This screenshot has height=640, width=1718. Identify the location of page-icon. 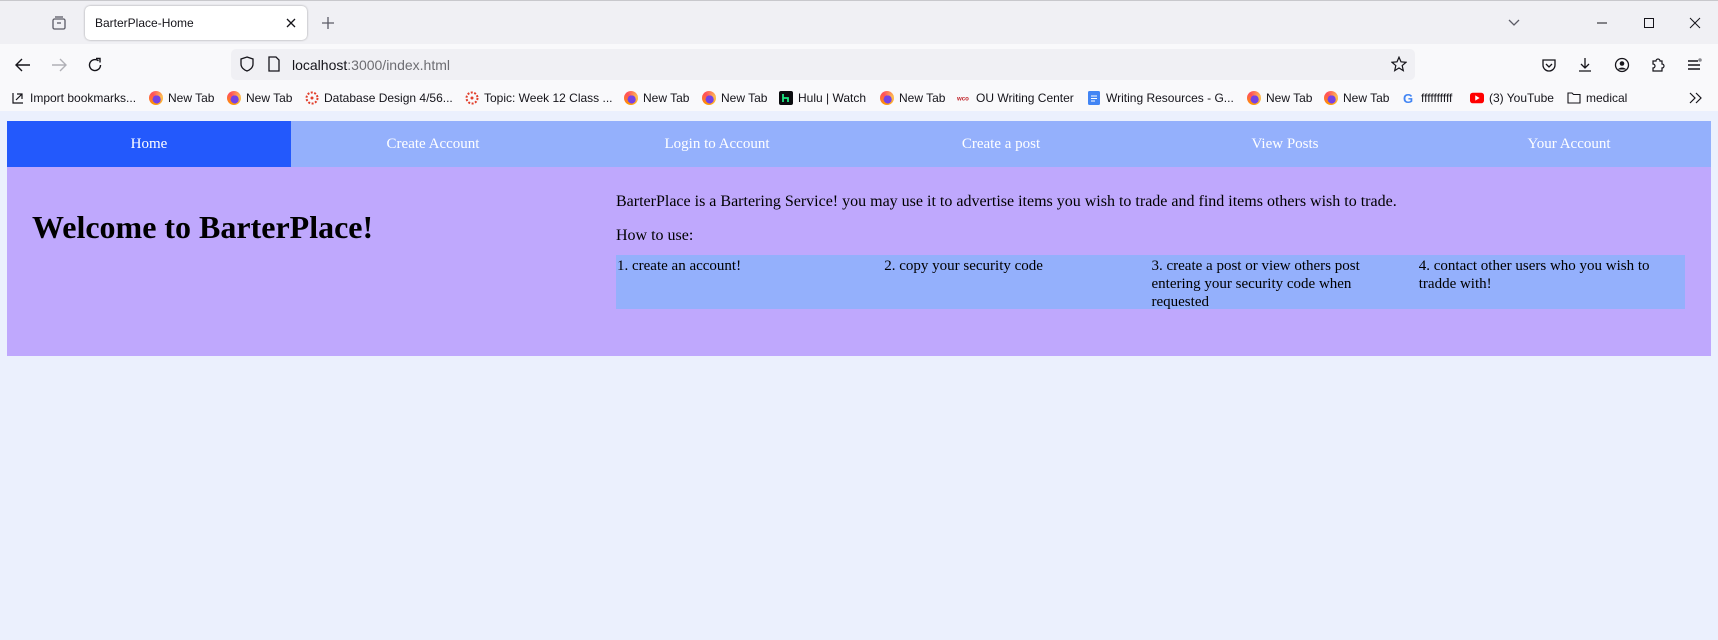
(274, 66).